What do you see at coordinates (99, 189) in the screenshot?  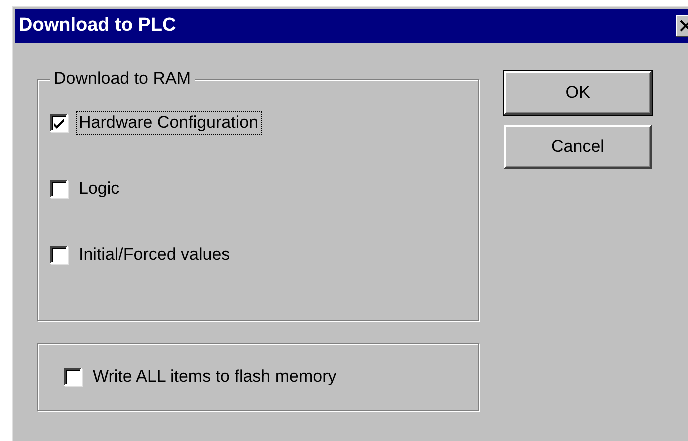 I see `checkbox-label: Logic` at bounding box center [99, 189].